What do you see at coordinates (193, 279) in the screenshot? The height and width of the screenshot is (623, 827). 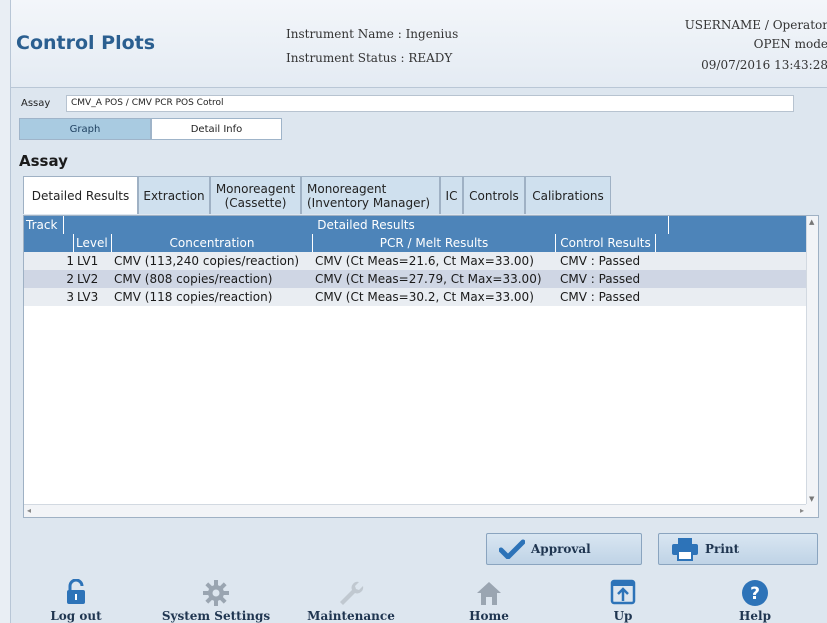 I see `cell-concentration: CMV (808 copies/reaction)` at bounding box center [193, 279].